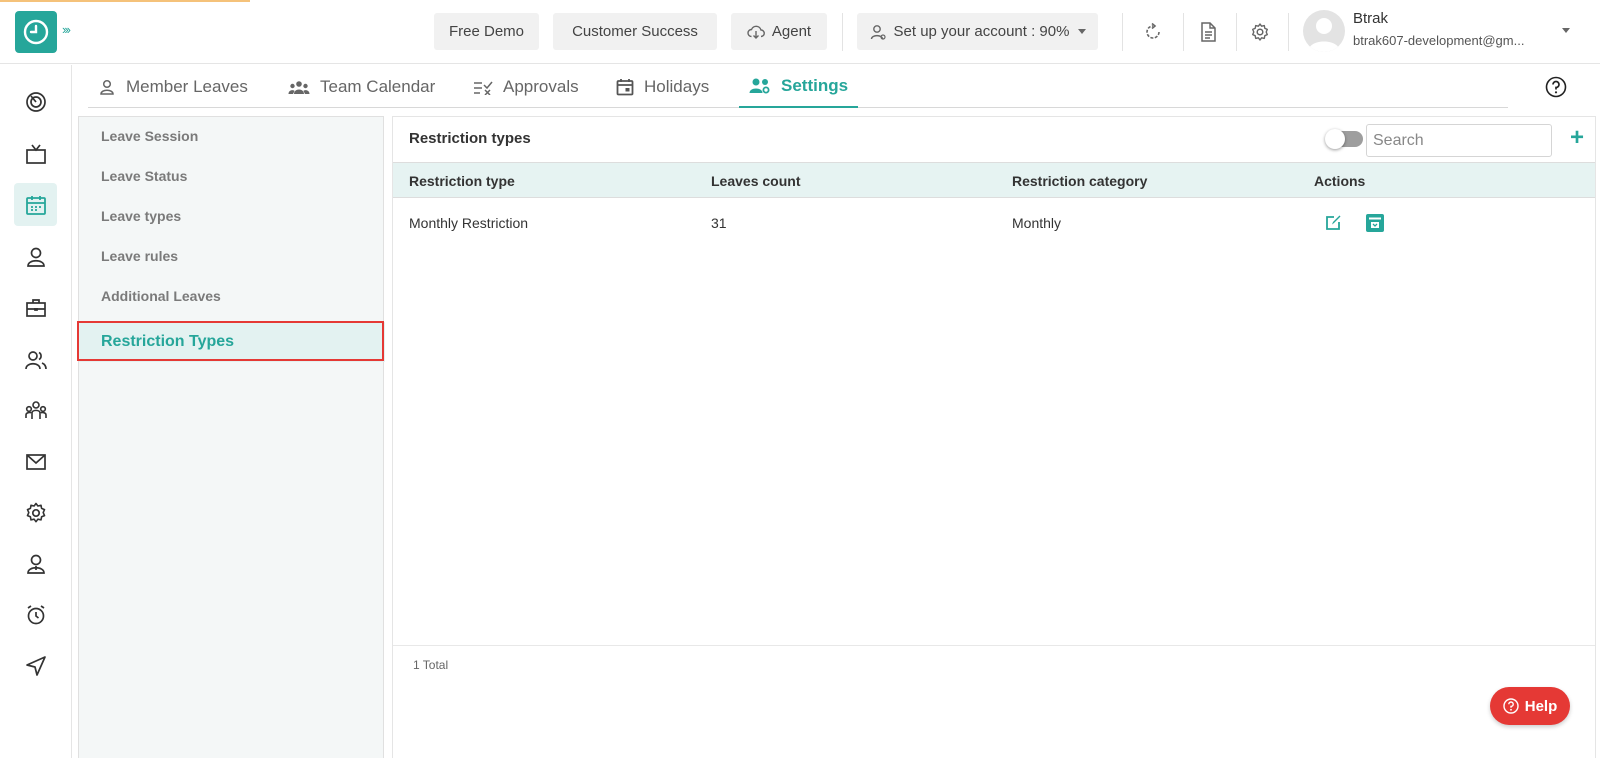 Image resolution: width=1600 pixels, height=758 pixels. Describe the element at coordinates (470, 138) in the screenshot. I see `panel-title: Restriction types` at that location.